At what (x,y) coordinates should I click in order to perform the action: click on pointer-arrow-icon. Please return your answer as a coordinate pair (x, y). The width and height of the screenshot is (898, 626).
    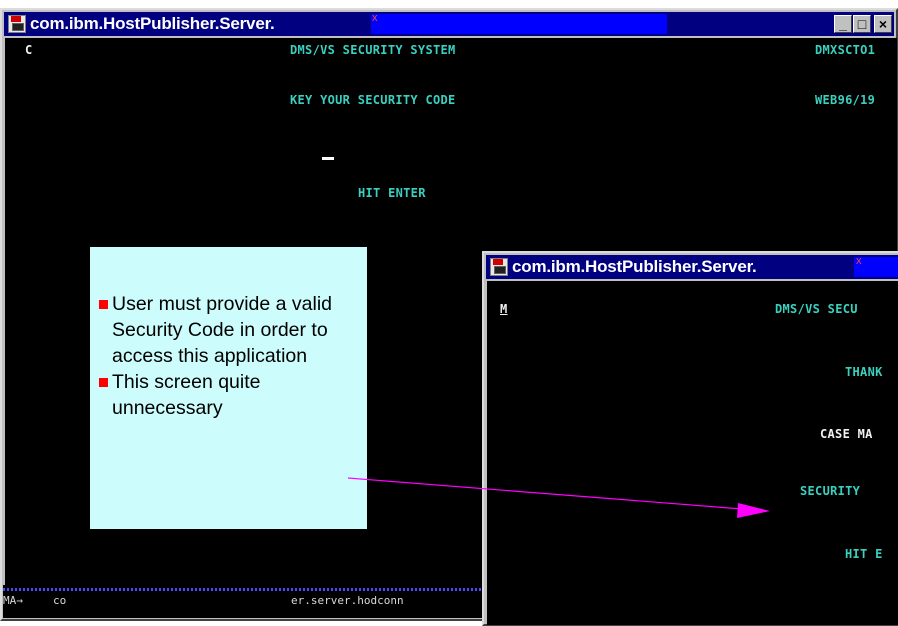
    Looking at the image, I should click on (558, 497).